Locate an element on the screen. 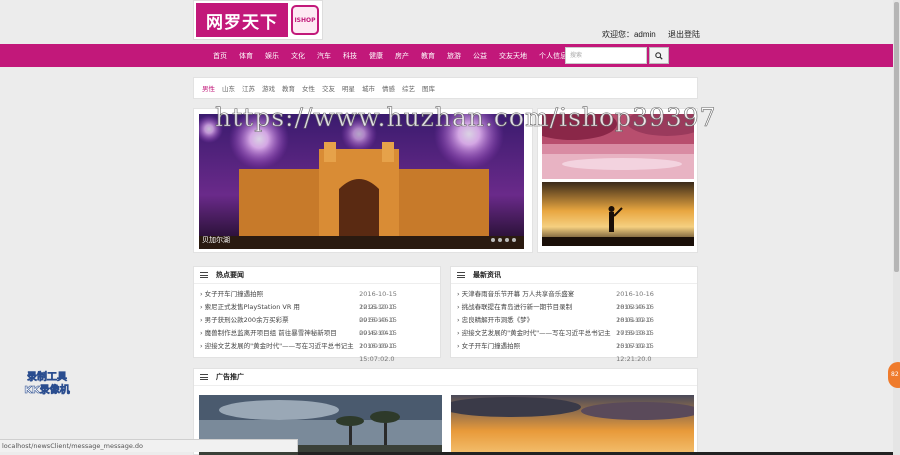 Image resolution: width=900 pixels, height=455 pixels. news-item: › 忠良精解开市洞悉《梦》 2016-10-16 17:59:38.0 is located at coordinates (574, 325).